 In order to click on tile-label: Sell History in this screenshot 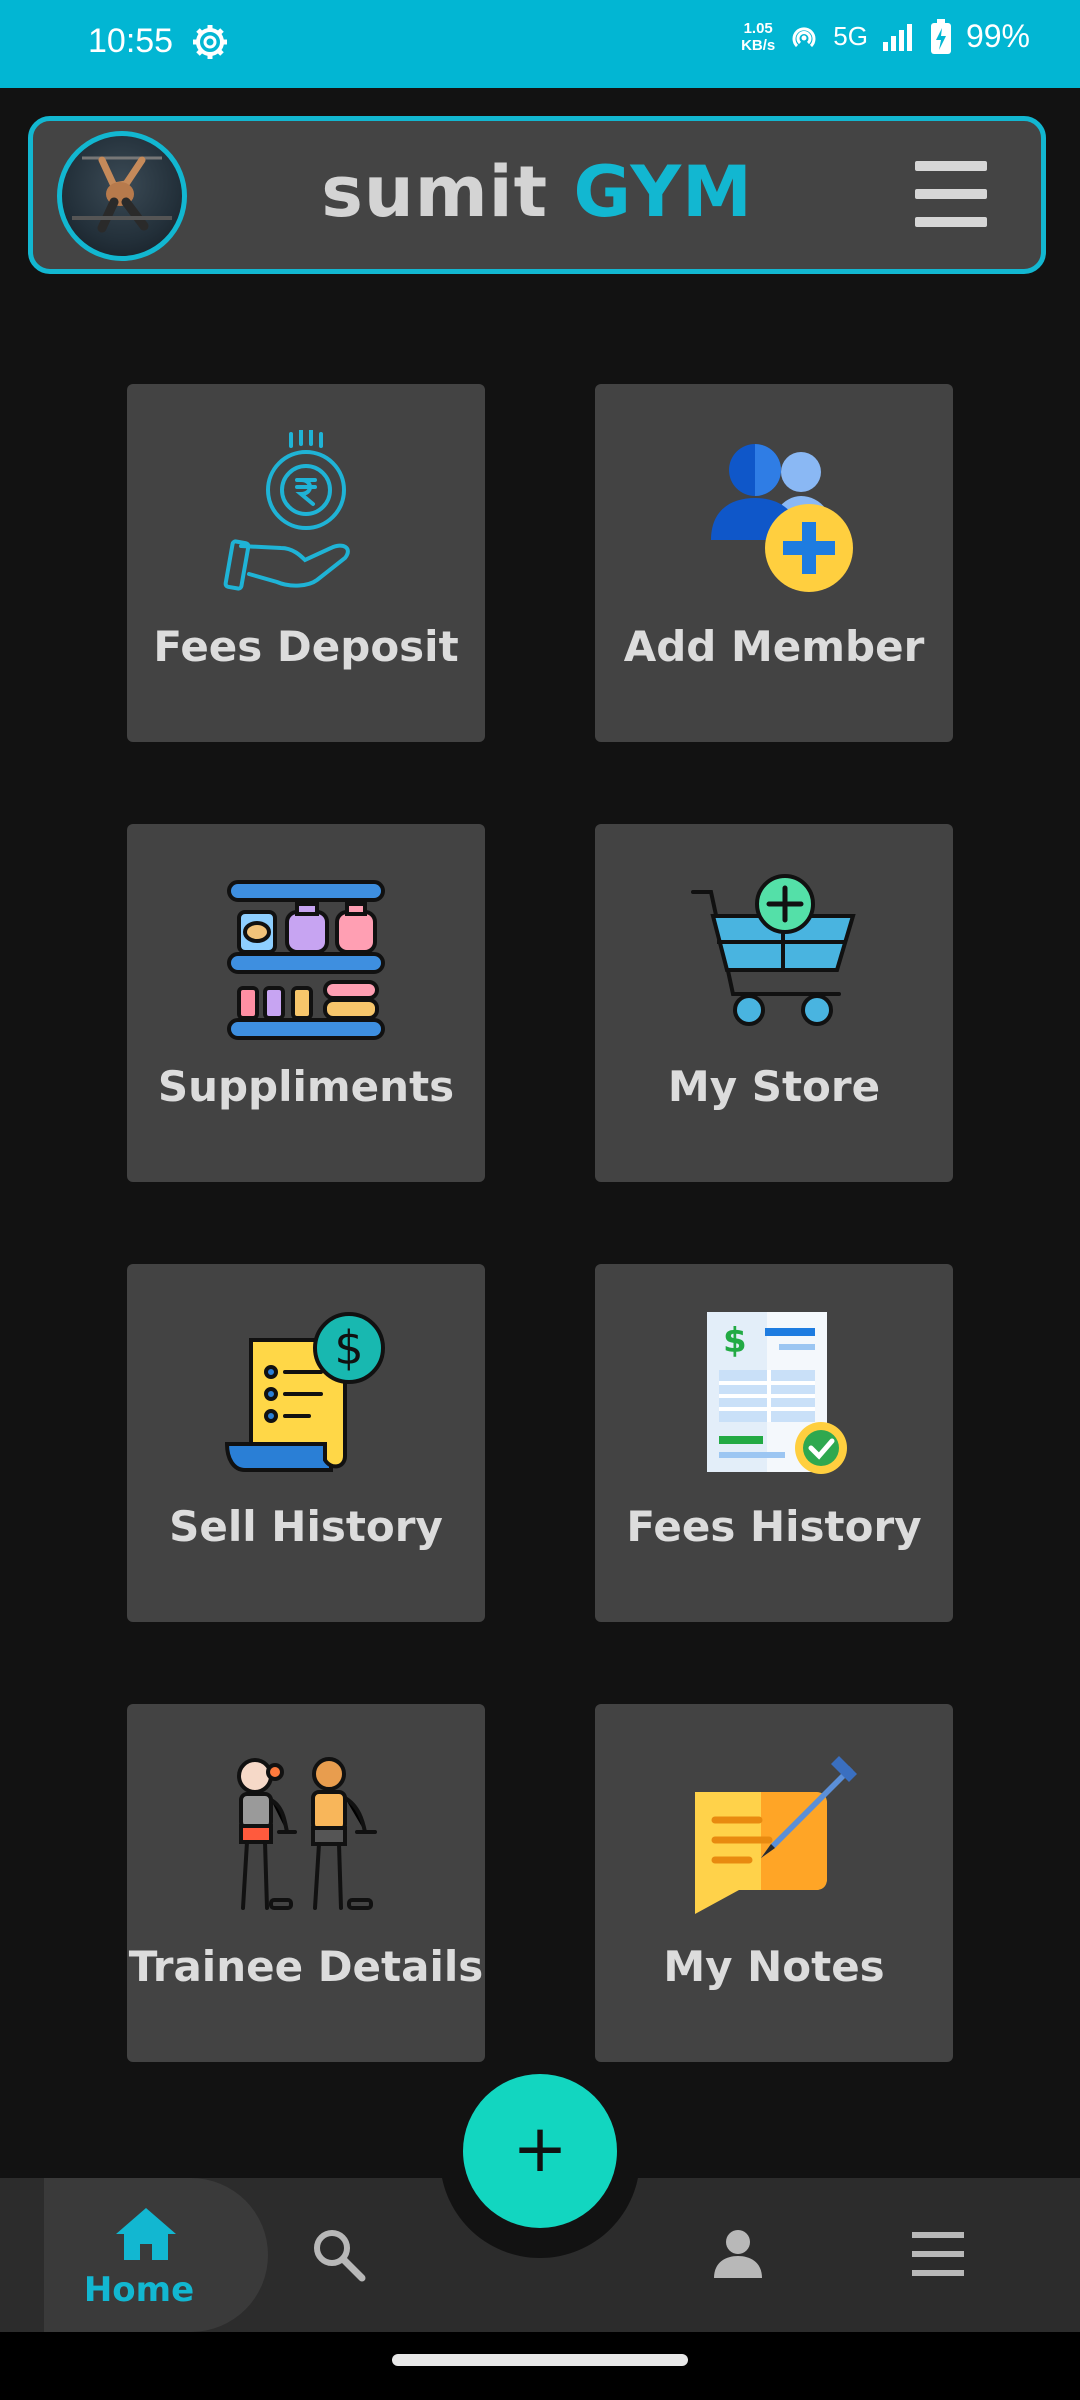, I will do `click(306, 1526)`.